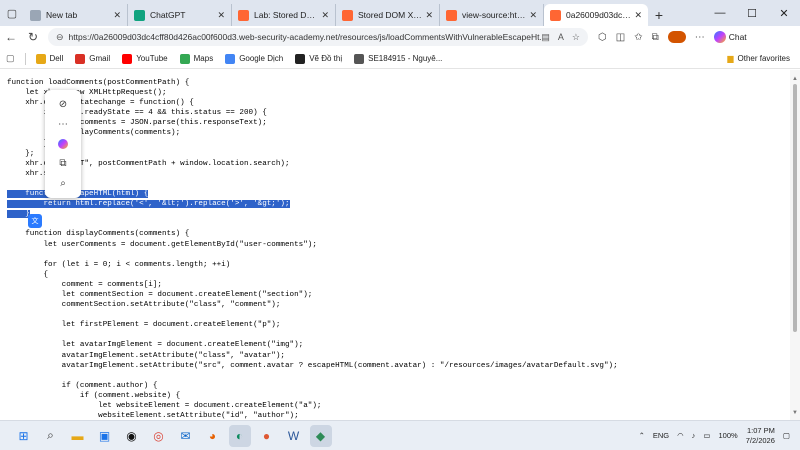 This screenshot has width=800, height=450. I want to click on copilot-icon, so click(63, 143).